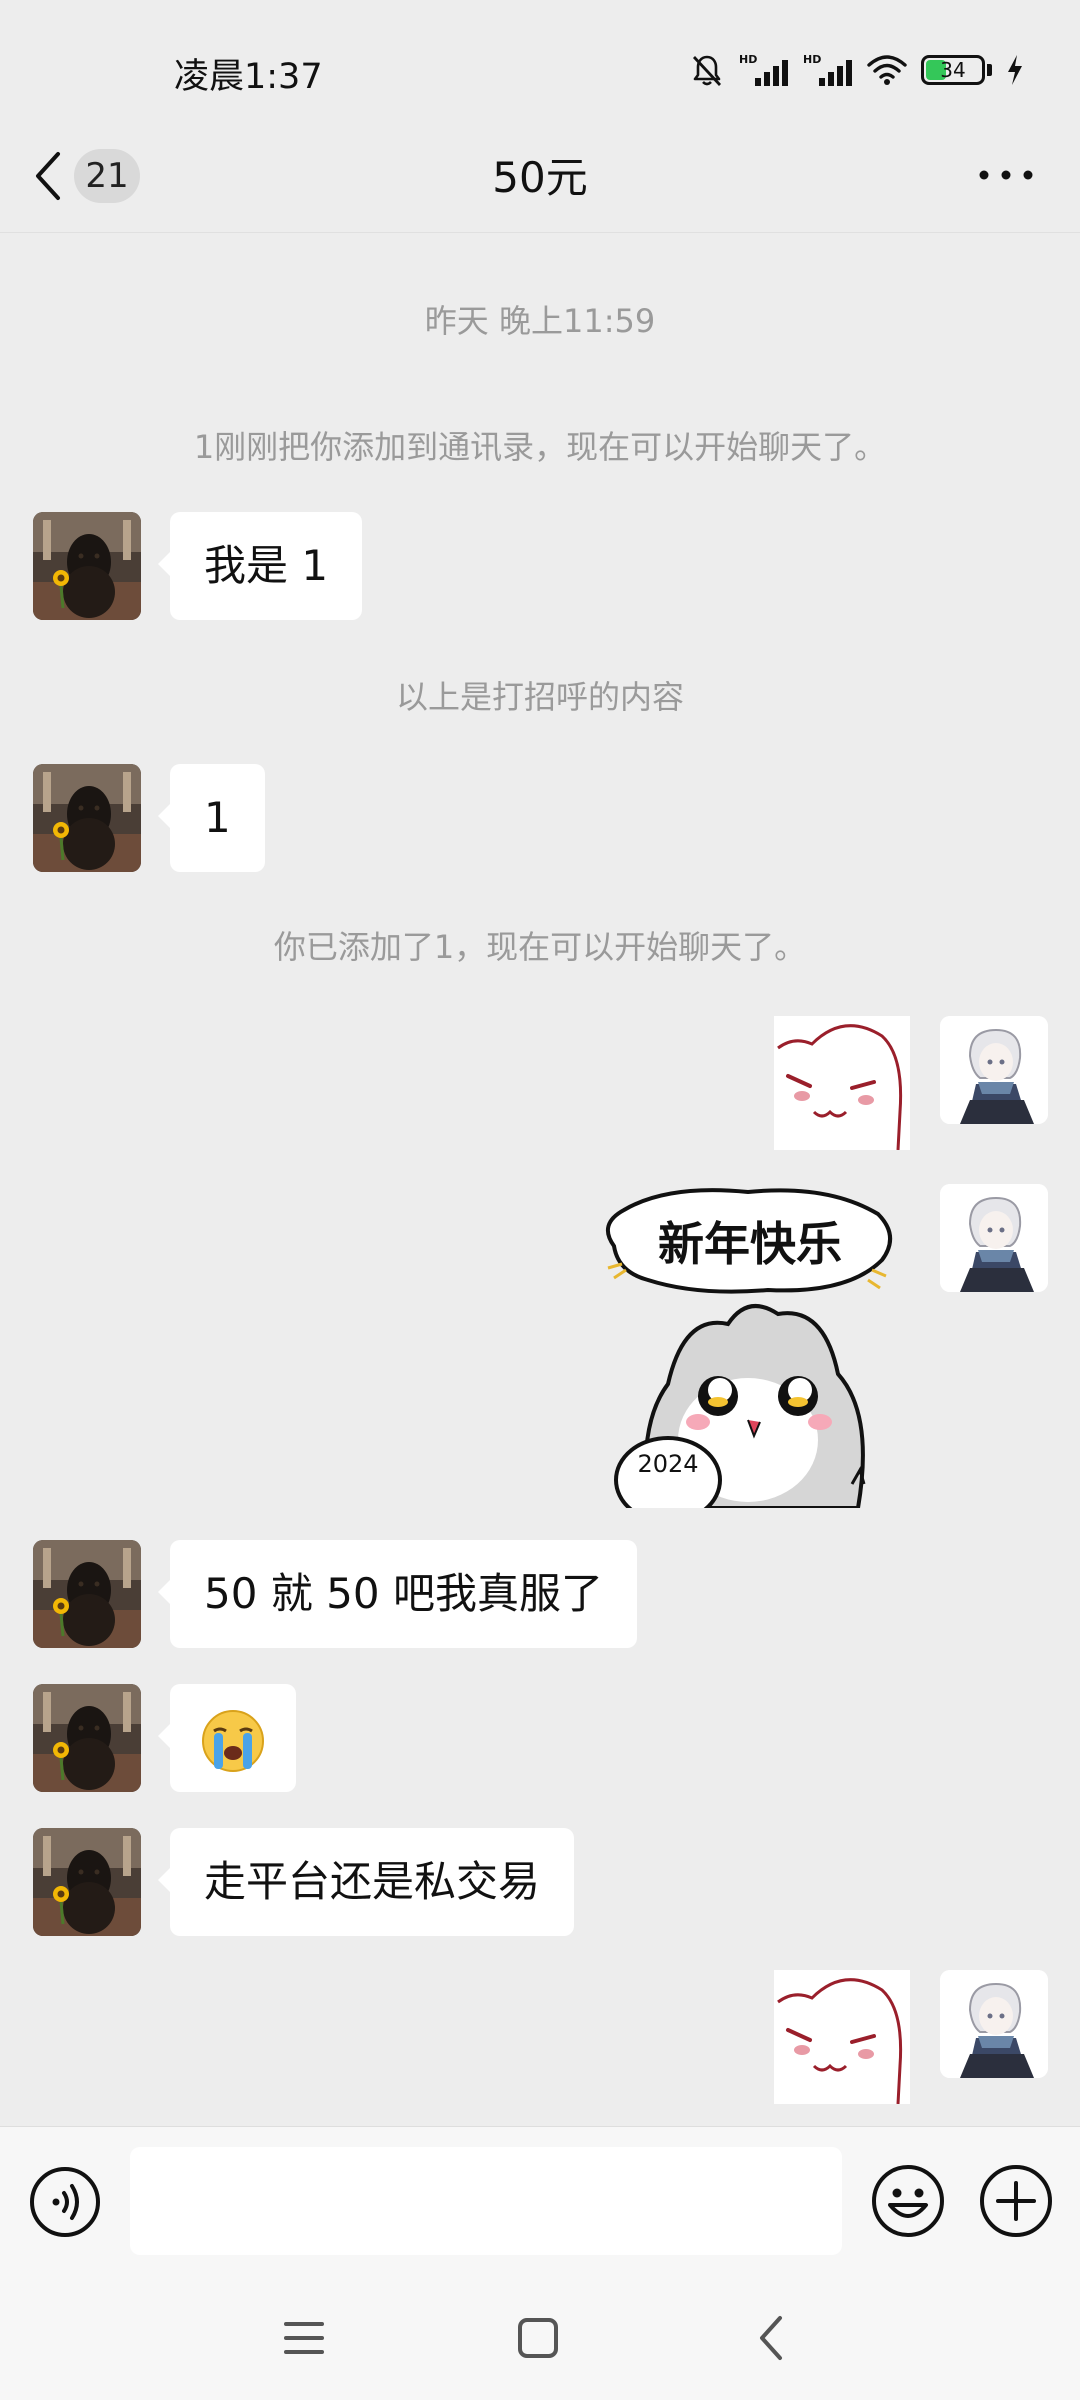  I want to click on chat-title: 50元, so click(540, 177).